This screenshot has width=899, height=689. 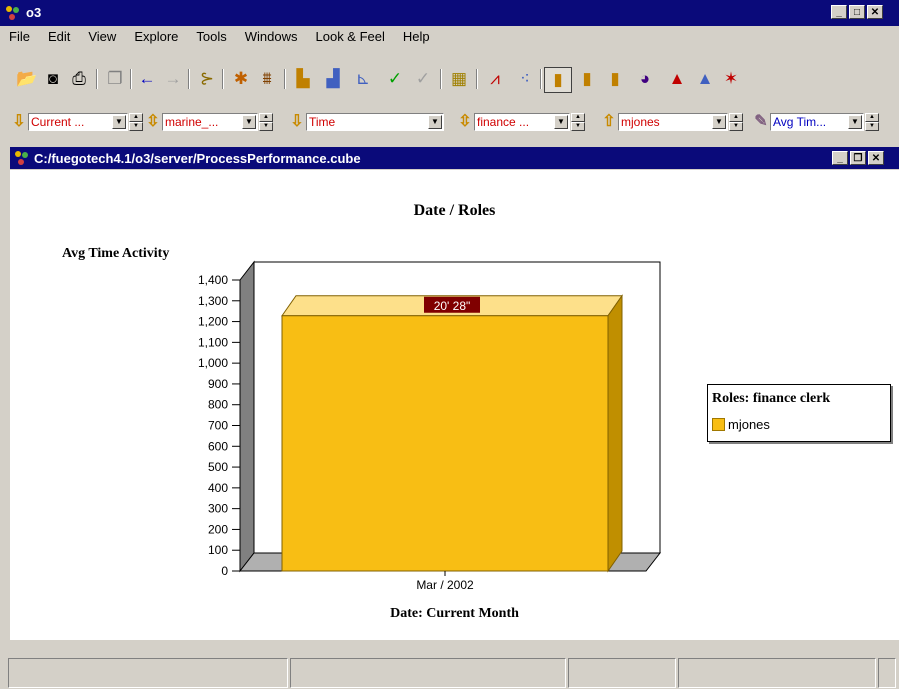 What do you see at coordinates (459, 79) in the screenshot?
I see `table-icon: ▦` at bounding box center [459, 79].